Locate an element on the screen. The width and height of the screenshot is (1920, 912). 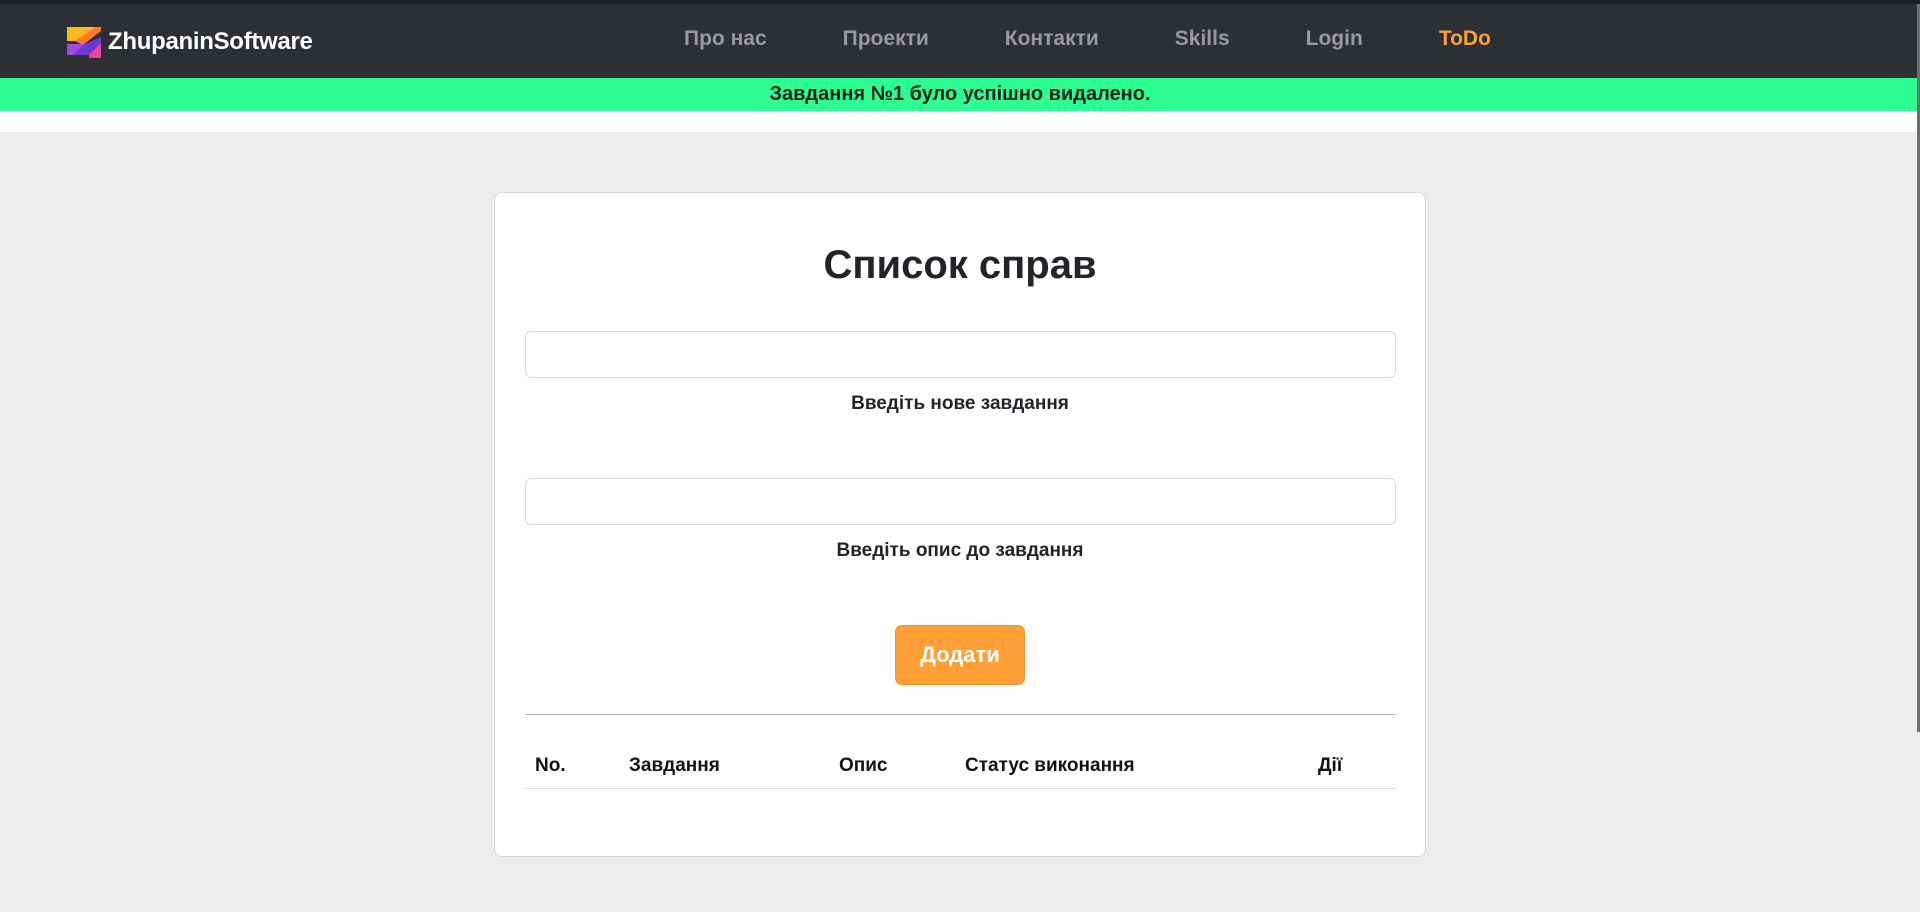
description-input is located at coordinates (960, 501).